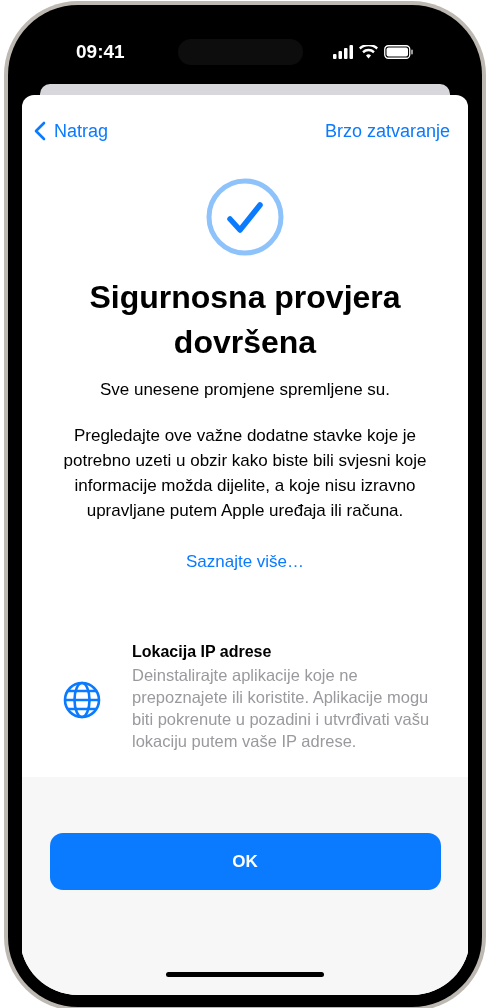 The image size is (489, 1008). What do you see at coordinates (71, 131) in the screenshot?
I see `back-button: Natrag` at bounding box center [71, 131].